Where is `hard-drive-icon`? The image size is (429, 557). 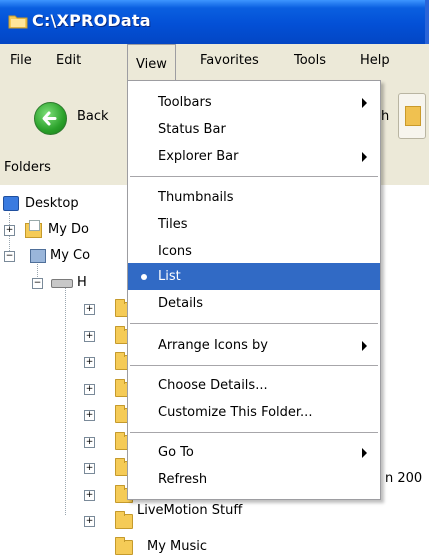
hard-drive-icon is located at coordinates (62, 283).